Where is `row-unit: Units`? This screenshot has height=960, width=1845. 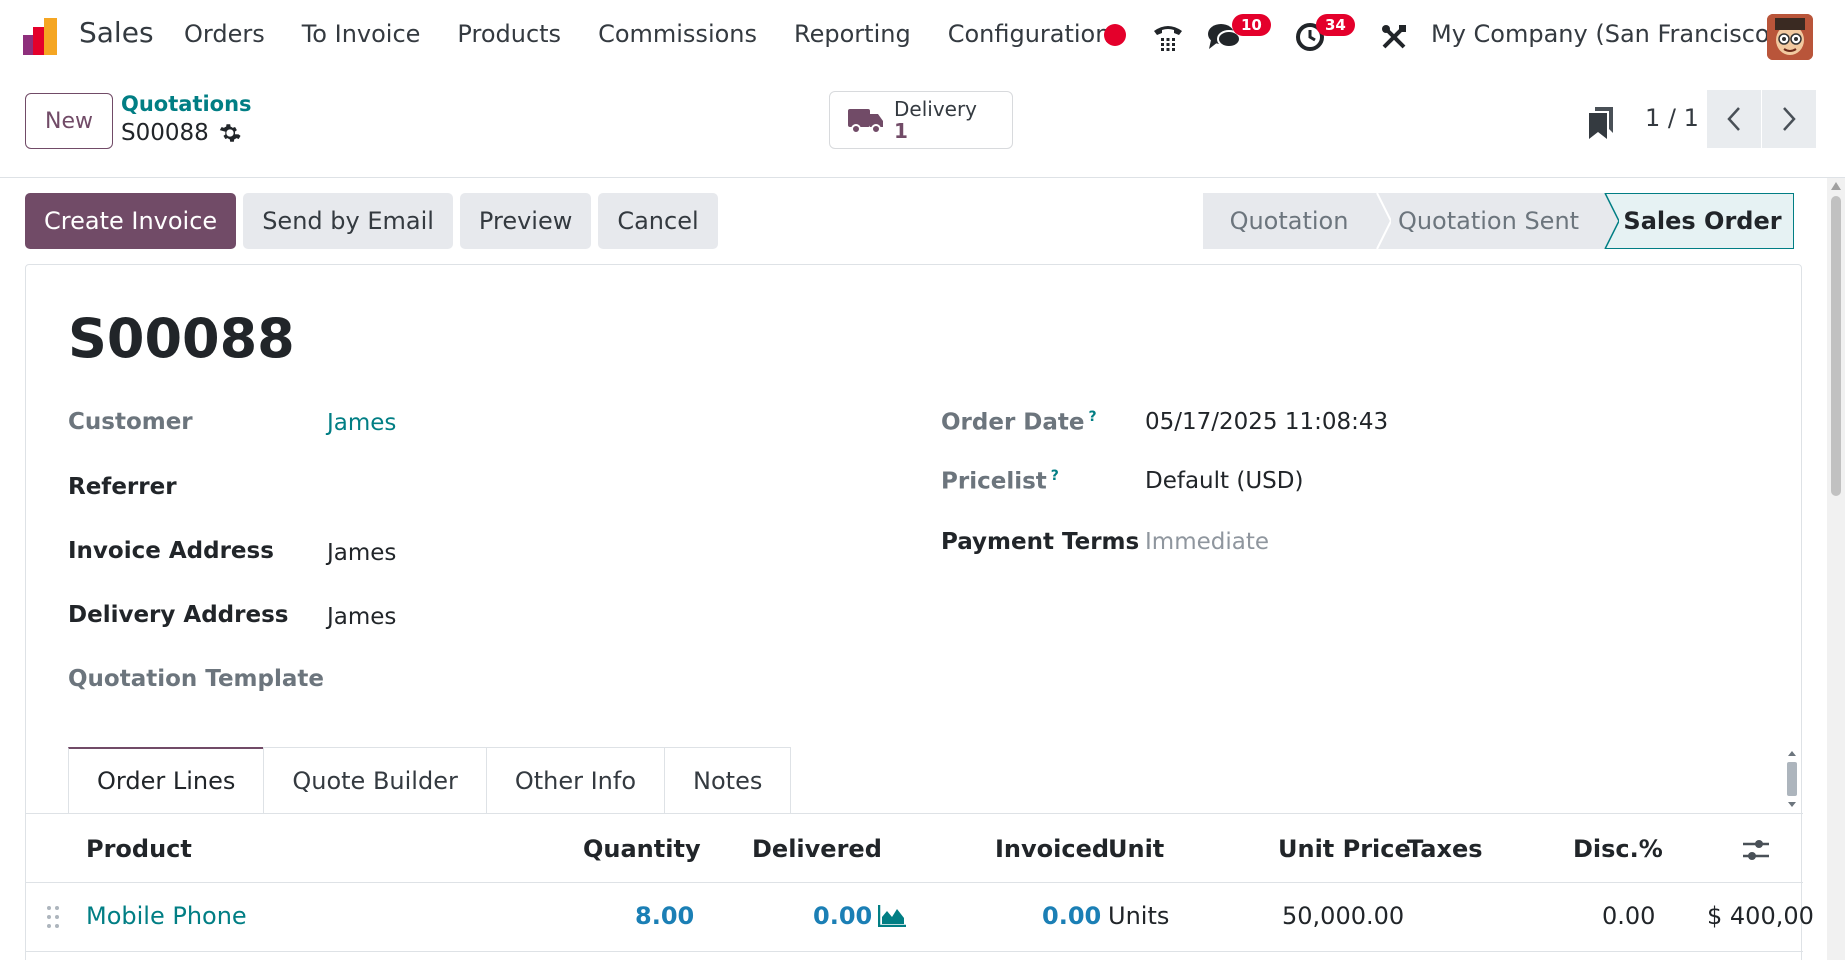 row-unit: Units is located at coordinates (1138, 916).